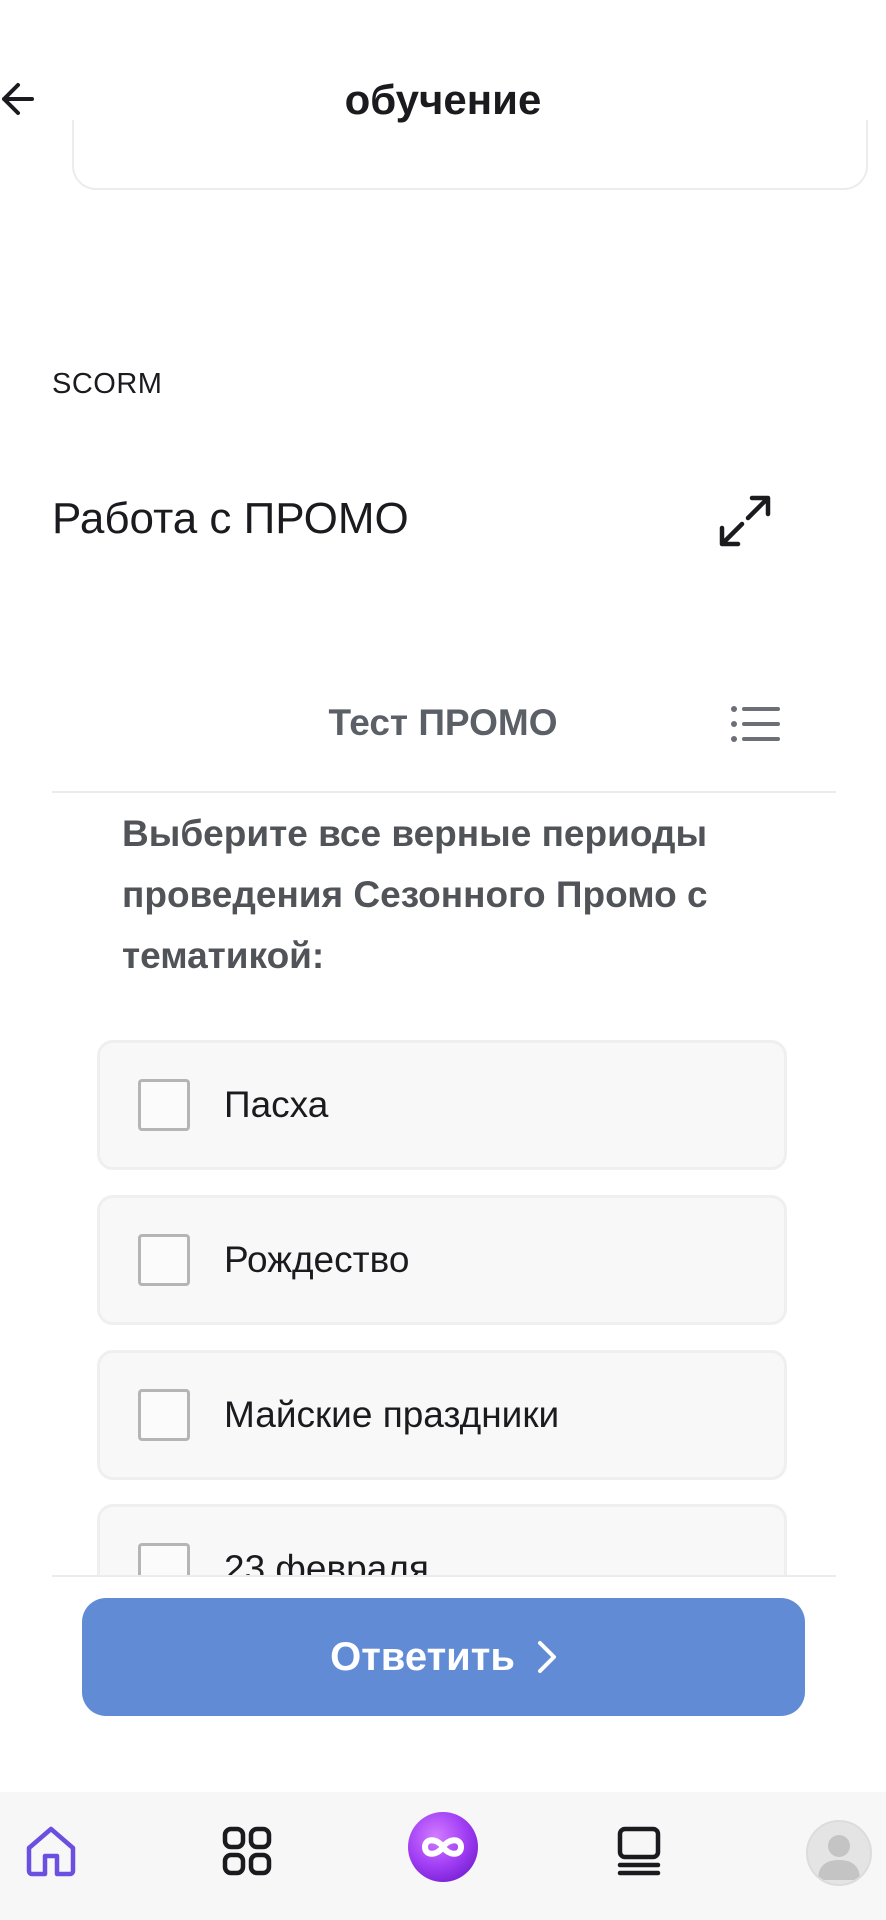 The height and width of the screenshot is (1920, 886). What do you see at coordinates (422, 1656) in the screenshot?
I see `answer-button-label: Ответить` at bounding box center [422, 1656].